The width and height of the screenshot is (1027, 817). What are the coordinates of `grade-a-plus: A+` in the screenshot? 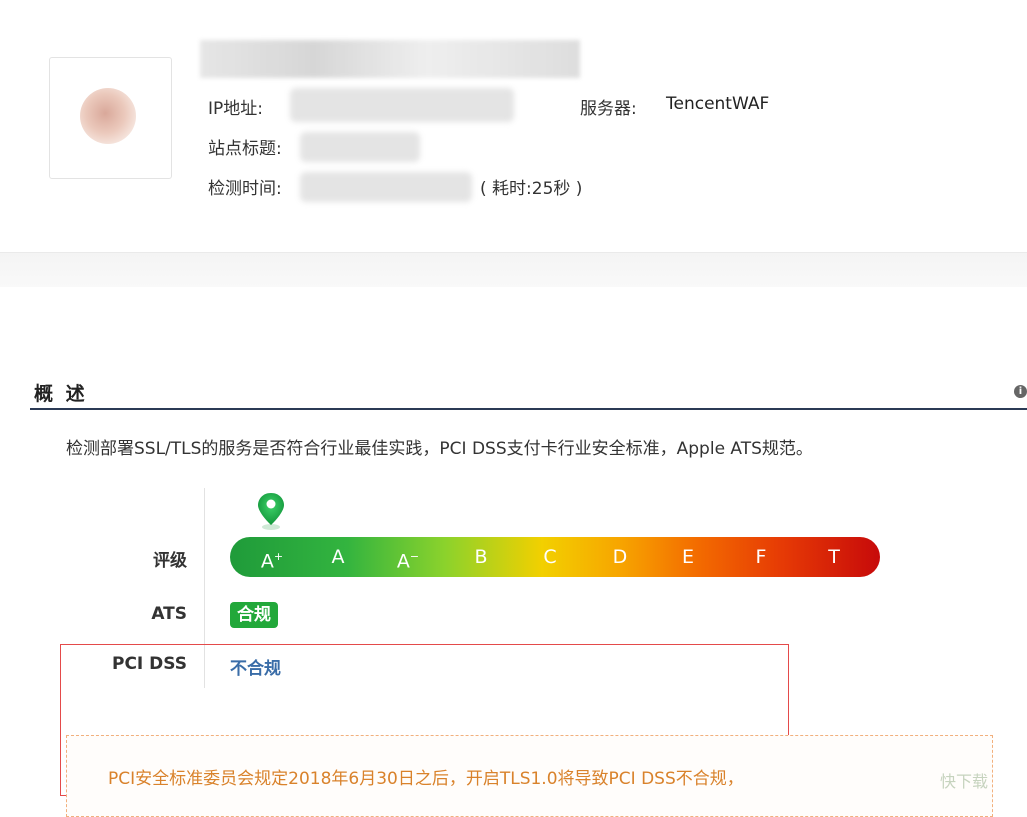 It's located at (272, 561).